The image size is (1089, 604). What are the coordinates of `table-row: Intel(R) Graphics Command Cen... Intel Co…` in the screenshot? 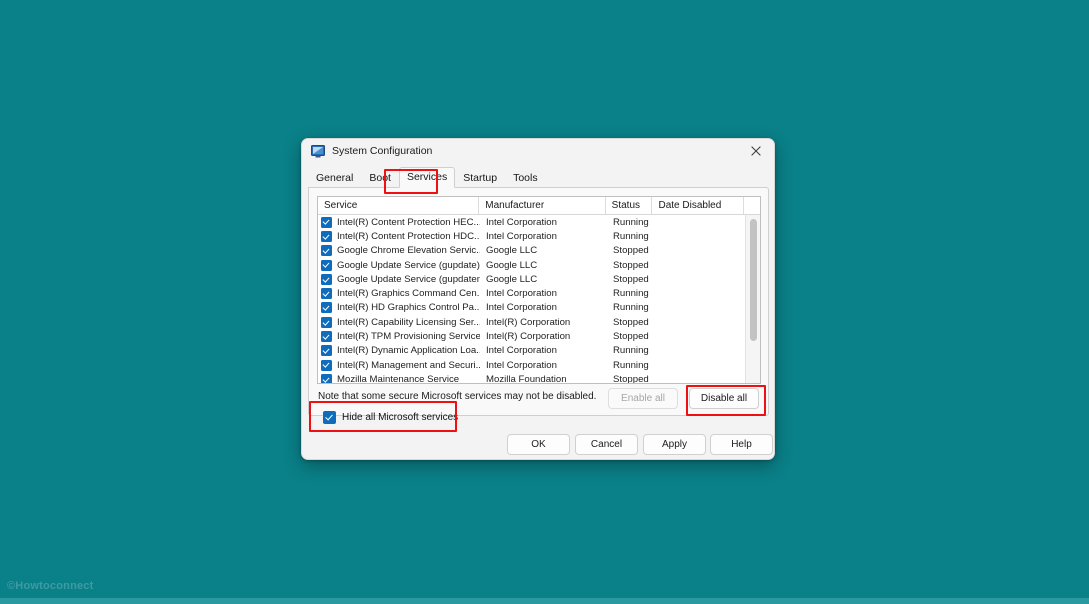 It's located at (539, 293).